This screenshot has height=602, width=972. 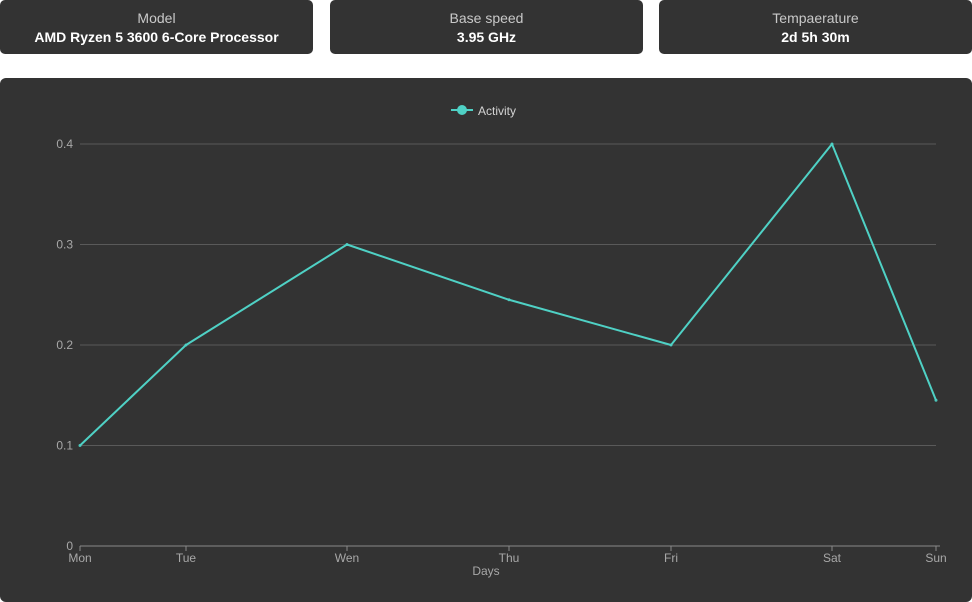 What do you see at coordinates (64, 245) in the screenshot?
I see `y-tick-label: 0.3` at bounding box center [64, 245].